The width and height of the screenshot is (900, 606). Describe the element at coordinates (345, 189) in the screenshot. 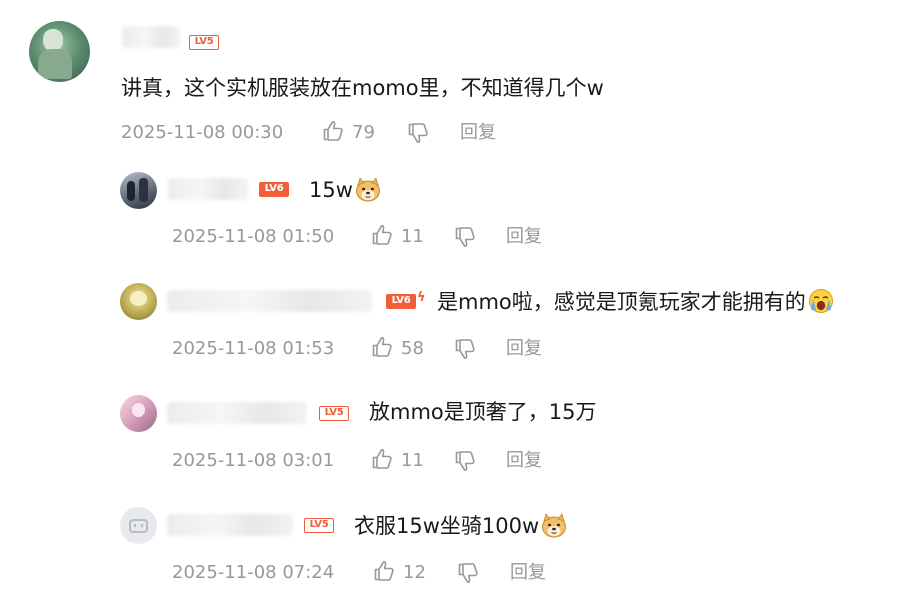

I see `reply-text: 15w` at that location.